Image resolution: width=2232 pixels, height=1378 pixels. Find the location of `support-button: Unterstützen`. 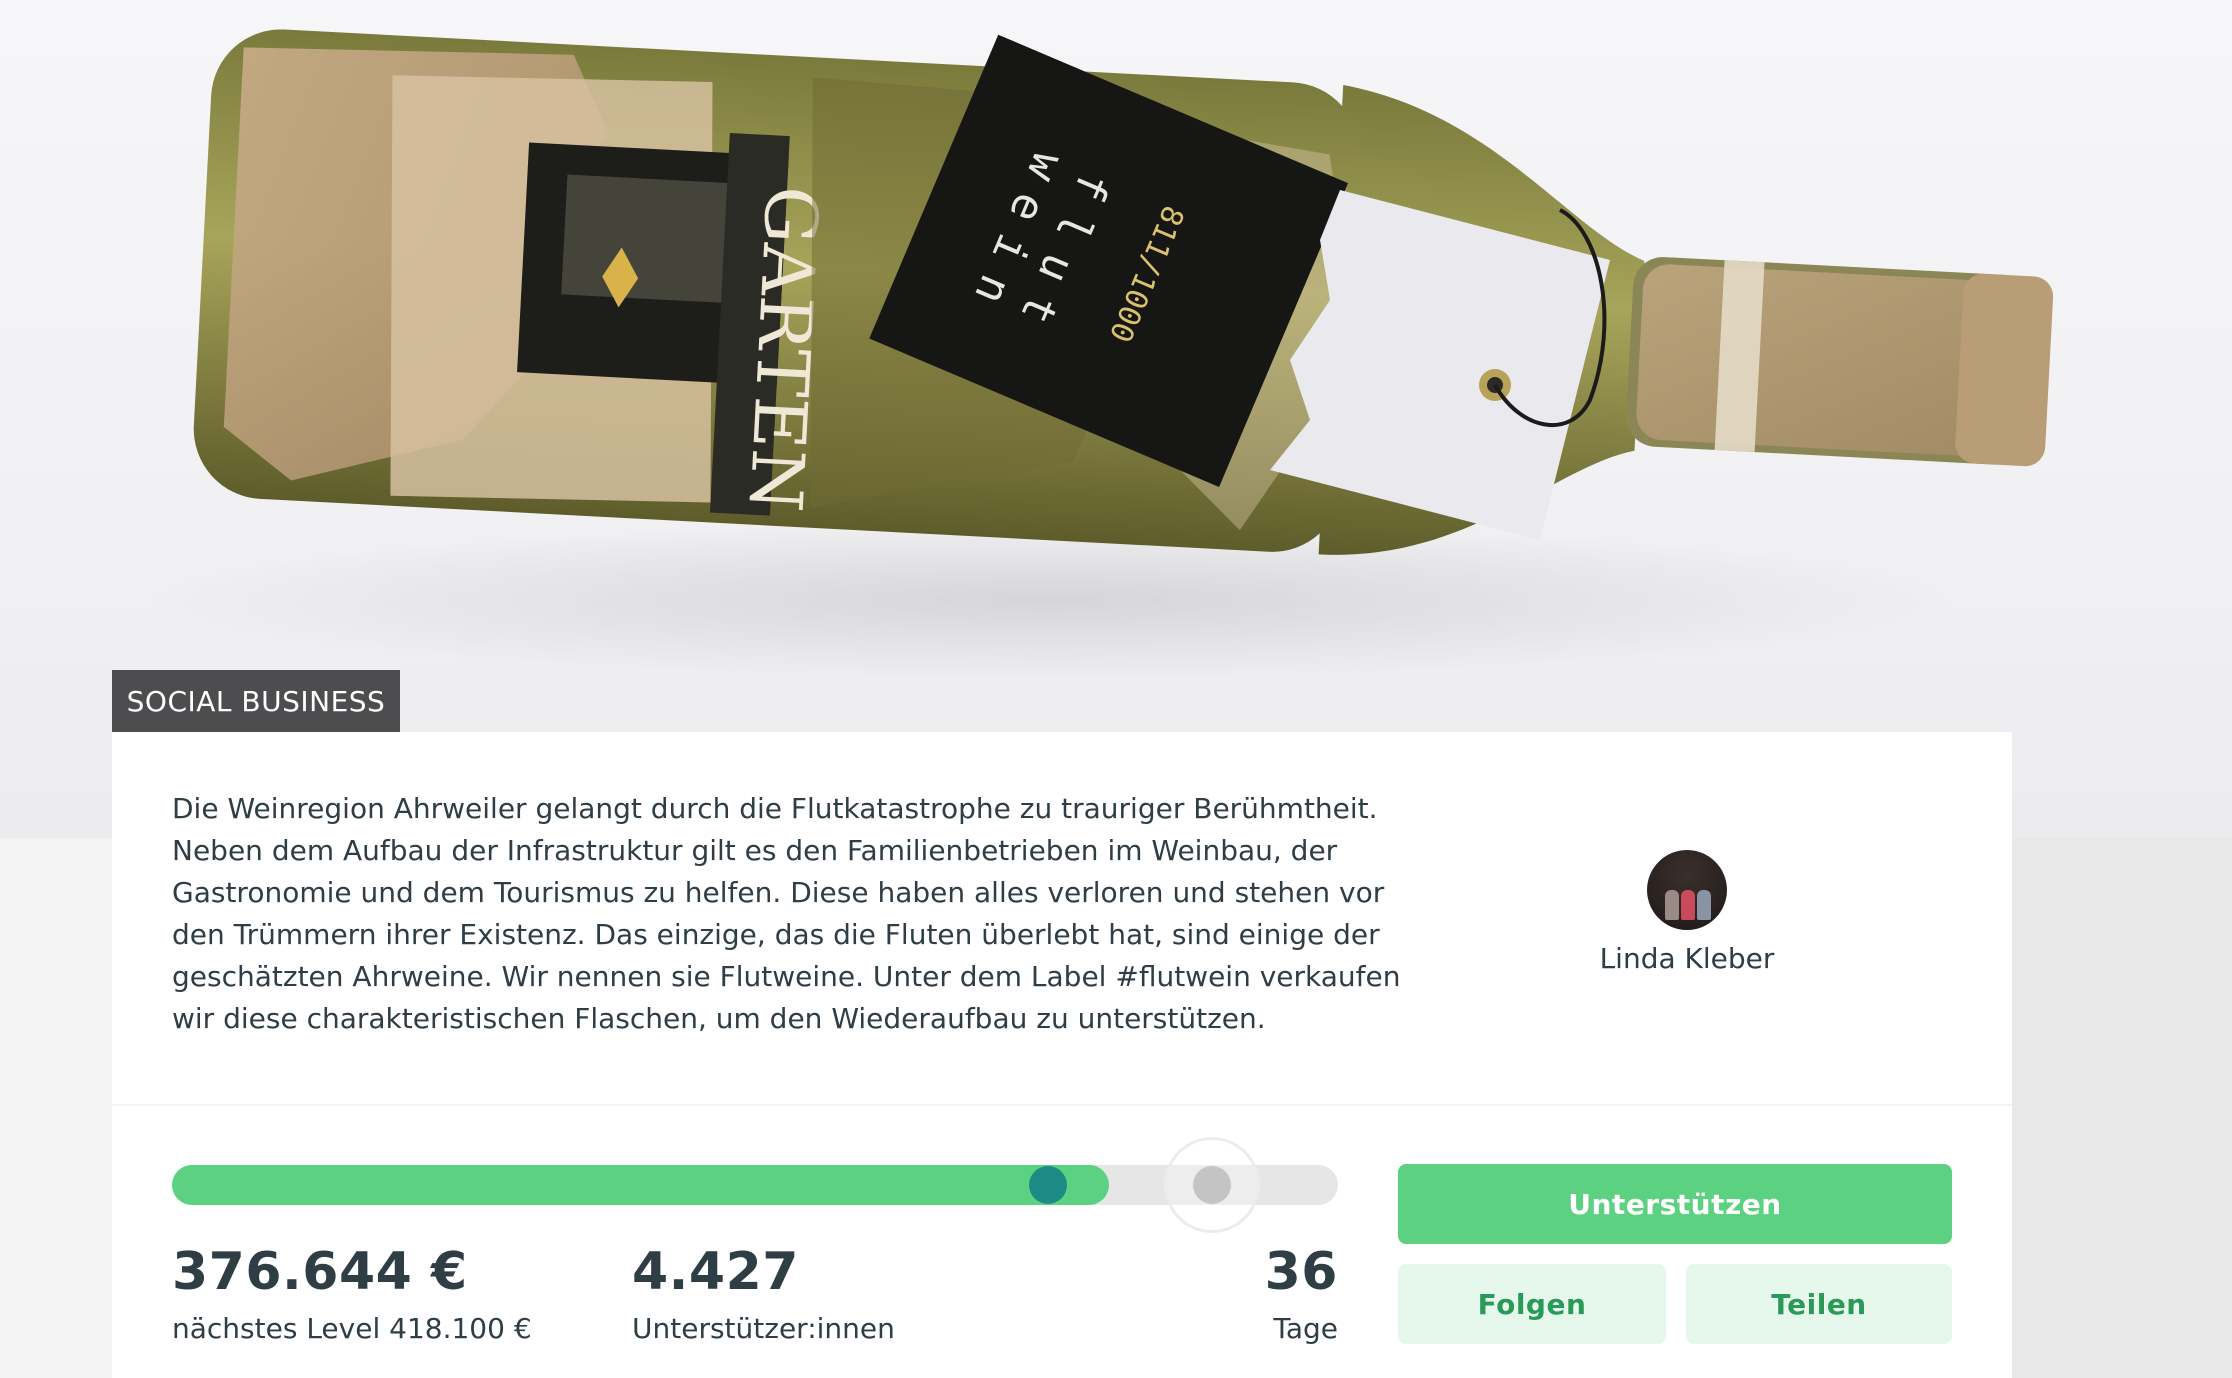

support-button: Unterstützen is located at coordinates (1675, 1204).